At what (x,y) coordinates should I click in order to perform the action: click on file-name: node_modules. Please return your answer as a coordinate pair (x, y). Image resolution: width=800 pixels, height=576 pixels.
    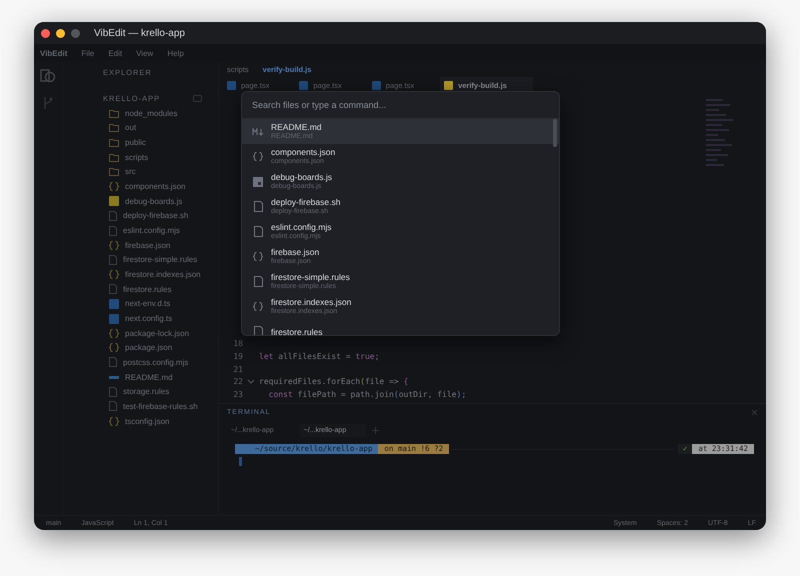
    Looking at the image, I should click on (151, 113).